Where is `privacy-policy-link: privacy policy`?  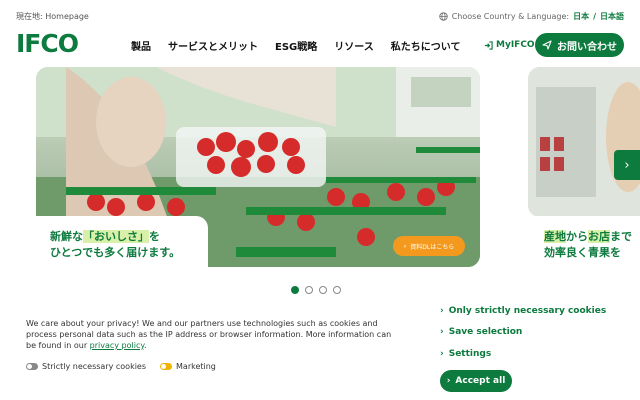
privacy-policy-link: privacy policy is located at coordinates (117, 345).